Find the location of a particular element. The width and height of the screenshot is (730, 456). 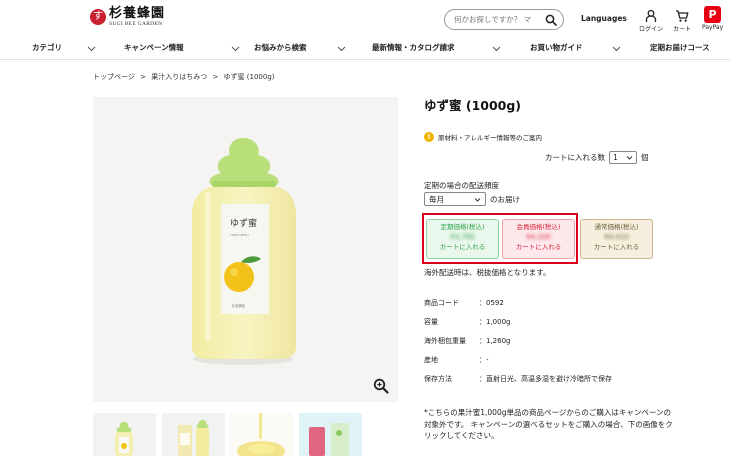

quantity-row: カートに入れる数 1 個 is located at coordinates (597, 157).